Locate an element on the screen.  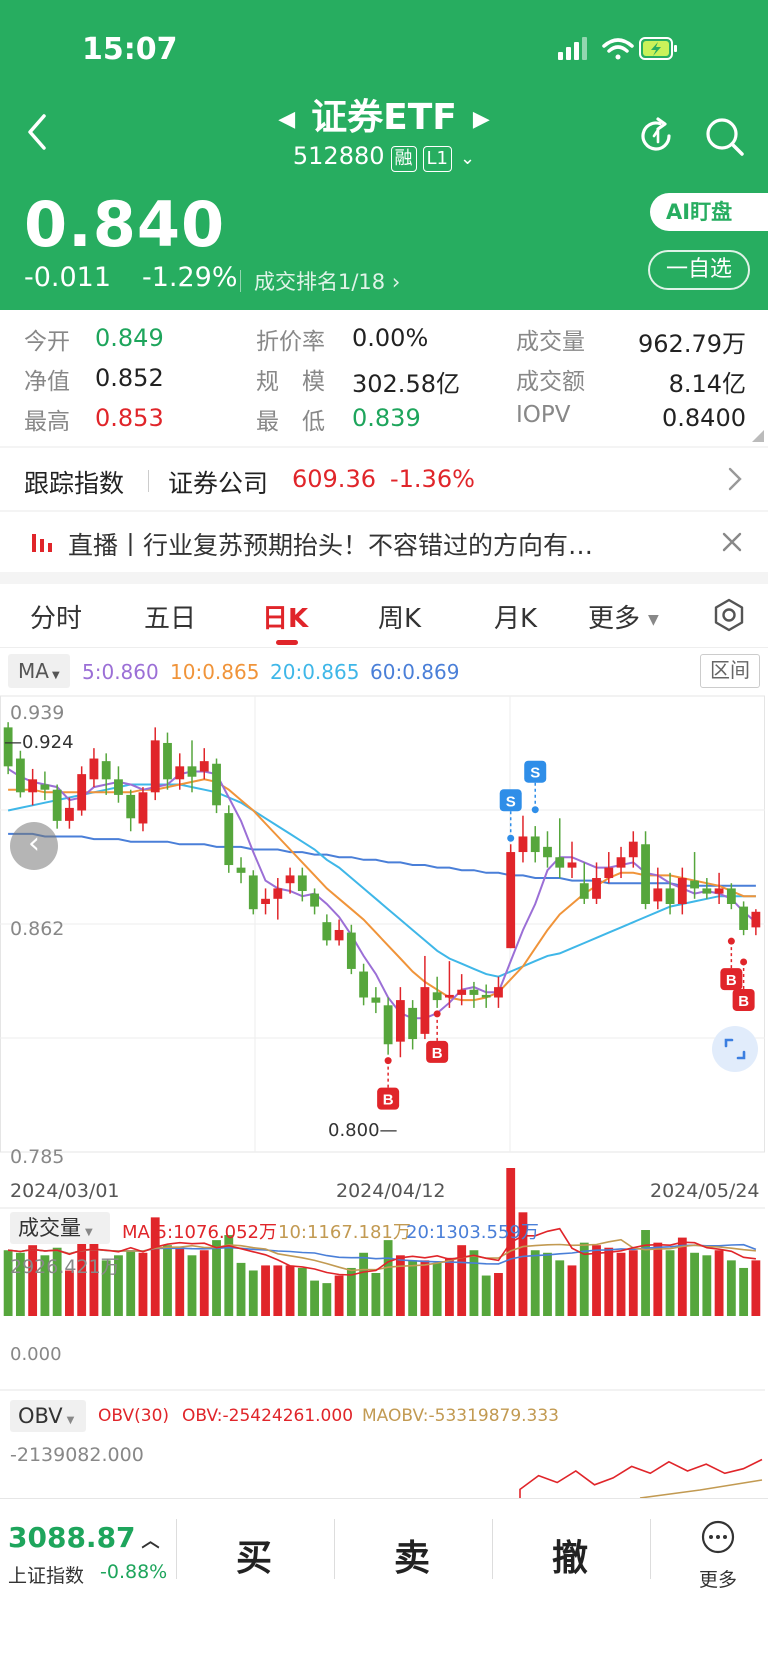
price-axis-top: 0.939 is located at coordinates (37, 713).